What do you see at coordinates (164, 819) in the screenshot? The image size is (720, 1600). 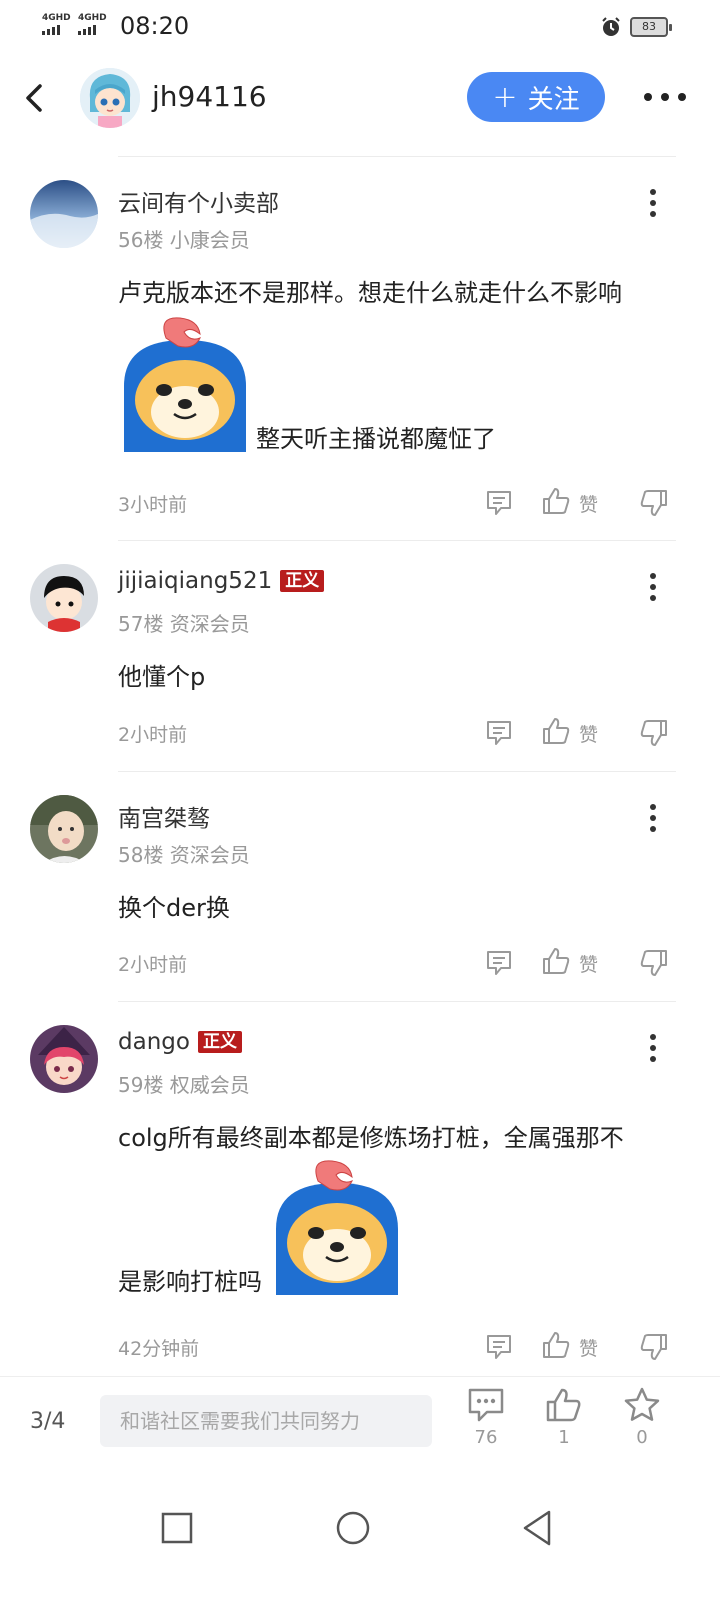 I see `username-text: 南宫桀骜` at bounding box center [164, 819].